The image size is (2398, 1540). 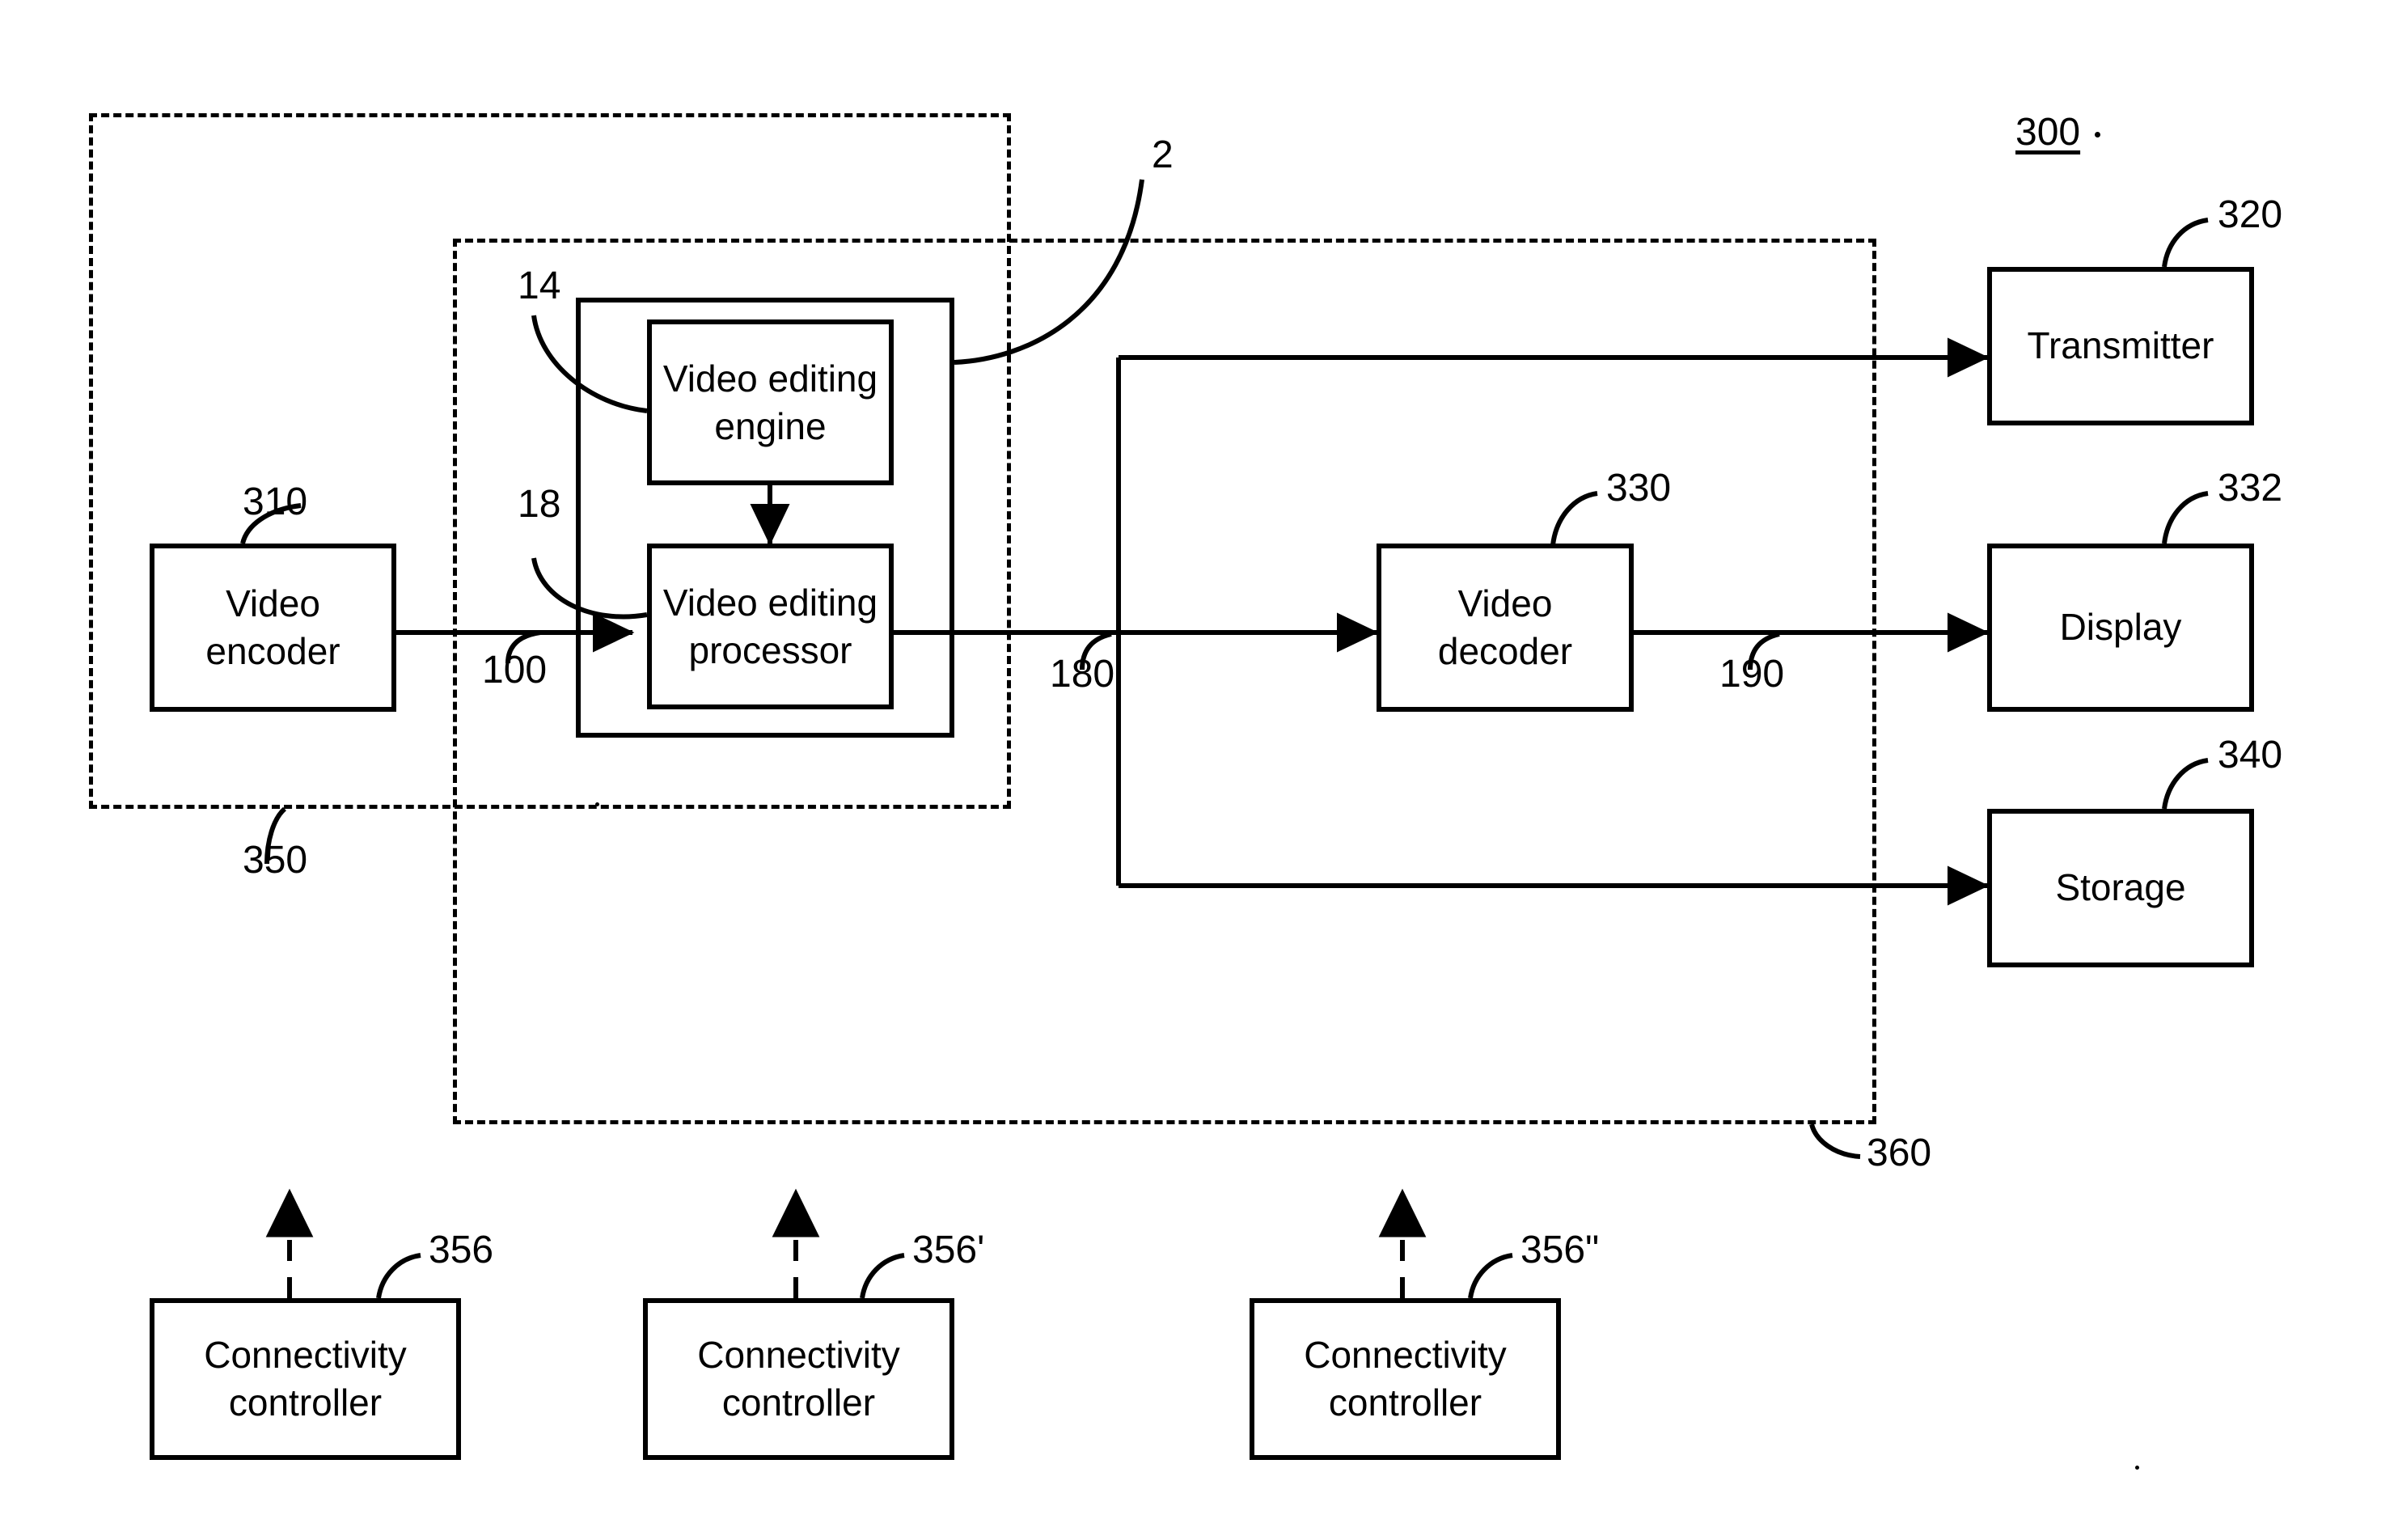 I want to click on storage-label: Storage, so click(x=2120, y=887).